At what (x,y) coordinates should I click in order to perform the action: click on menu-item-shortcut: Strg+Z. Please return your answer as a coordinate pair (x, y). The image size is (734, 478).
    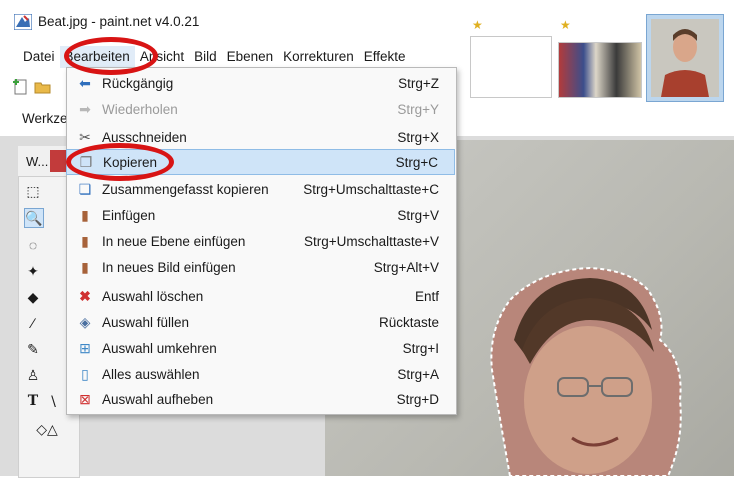
    Looking at the image, I should click on (418, 83).